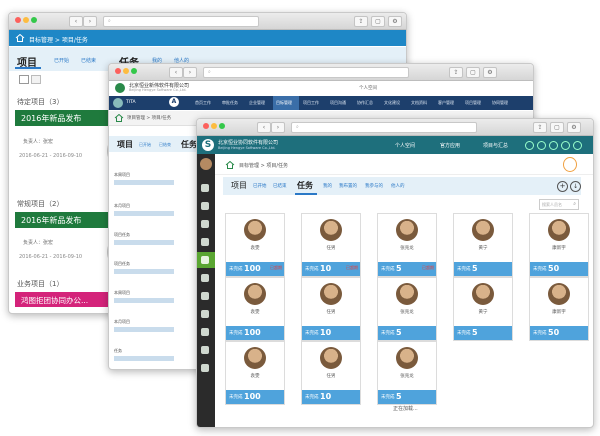 The height and width of the screenshot is (436, 600). Describe the element at coordinates (419, 103) in the screenshot. I see `nav-item-8: 文档资料` at that location.